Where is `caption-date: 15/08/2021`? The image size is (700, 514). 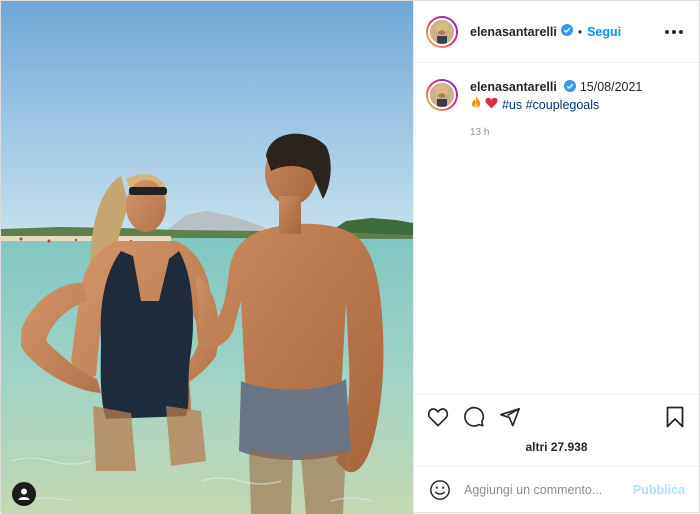 caption-date: 15/08/2021 is located at coordinates (611, 87).